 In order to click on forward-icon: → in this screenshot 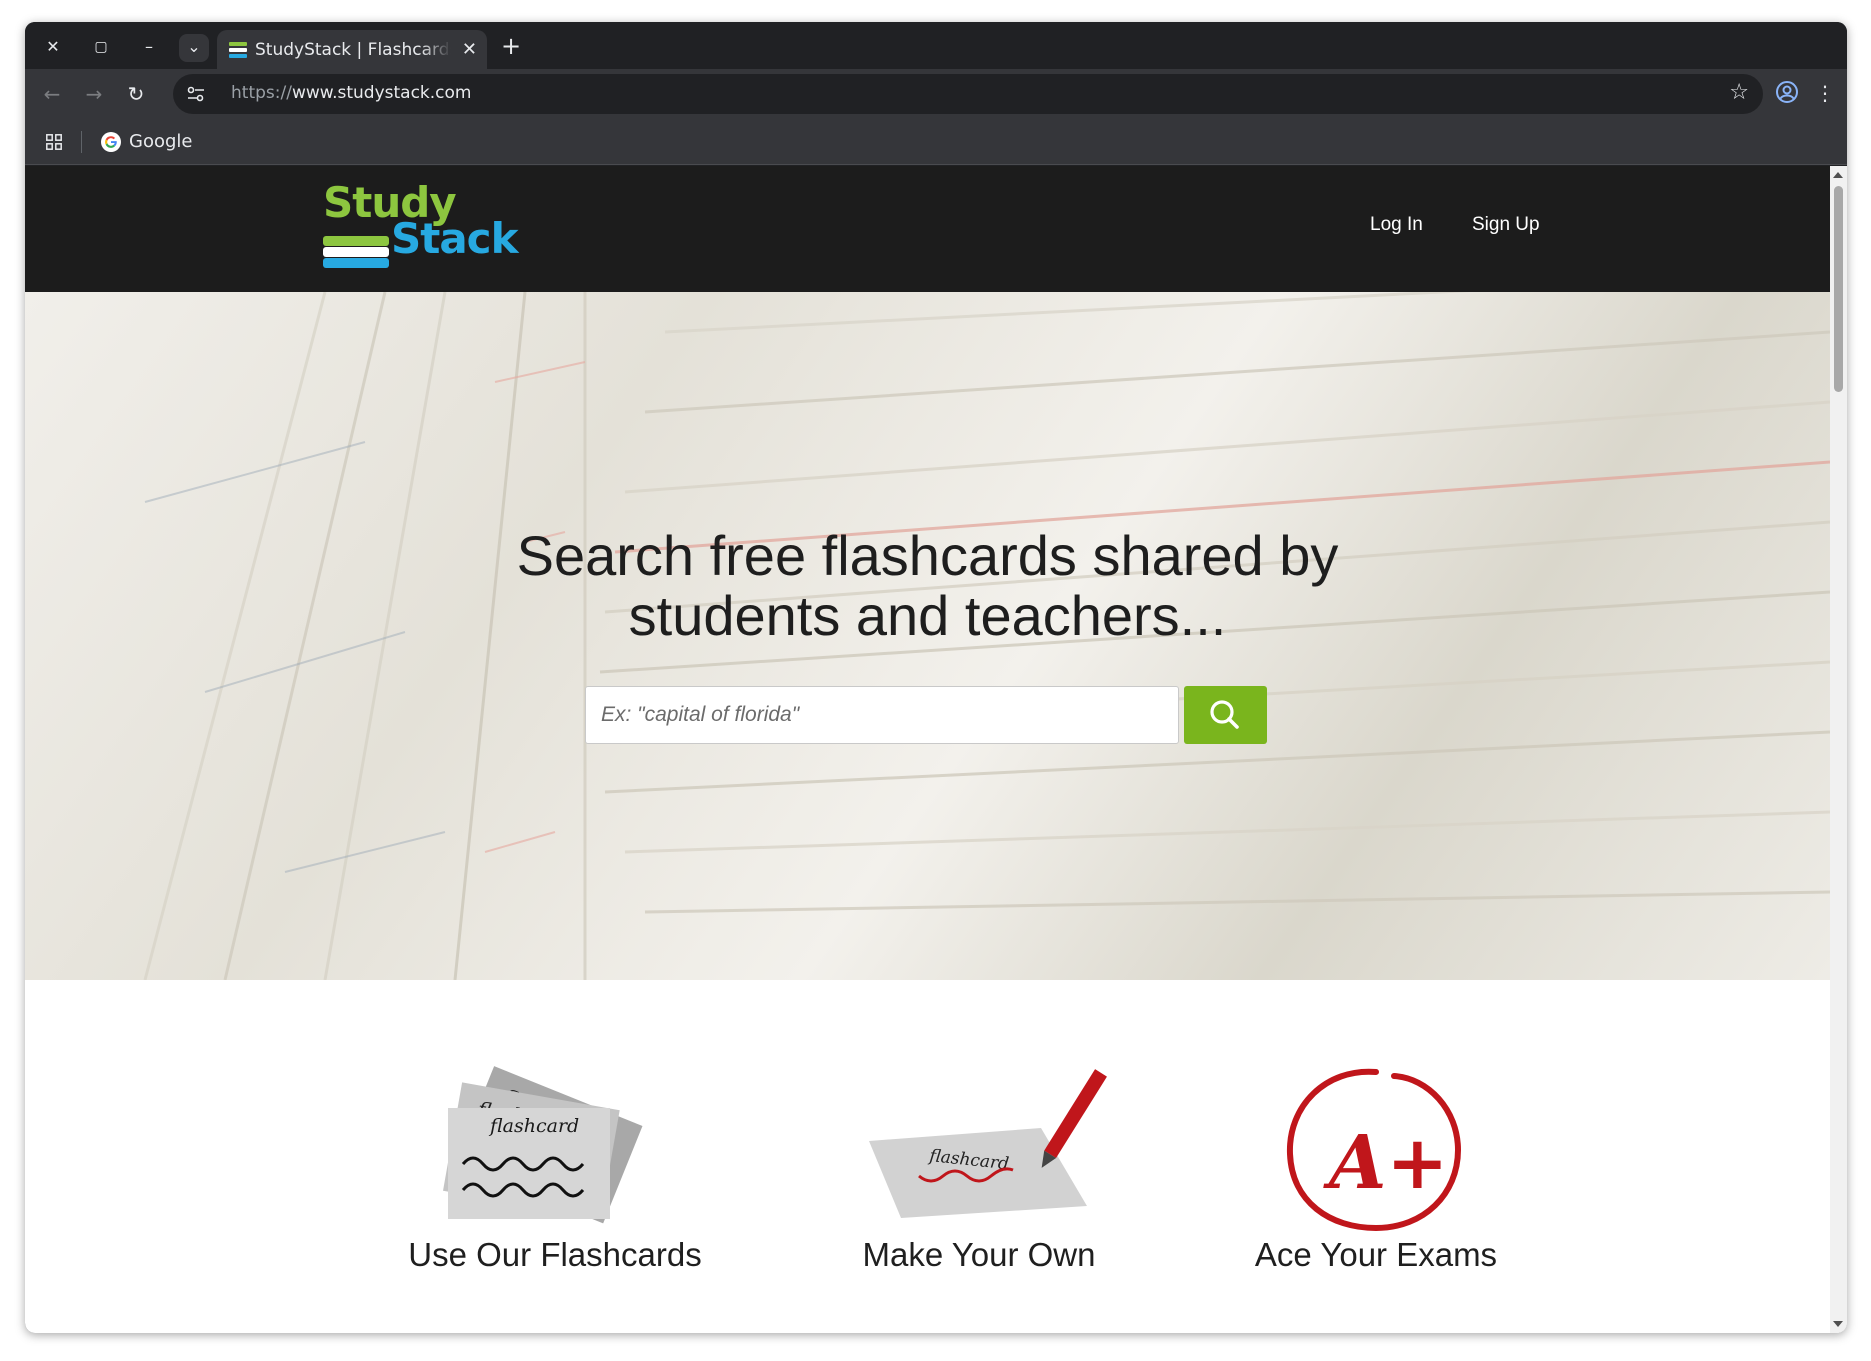, I will do `click(94, 94)`.